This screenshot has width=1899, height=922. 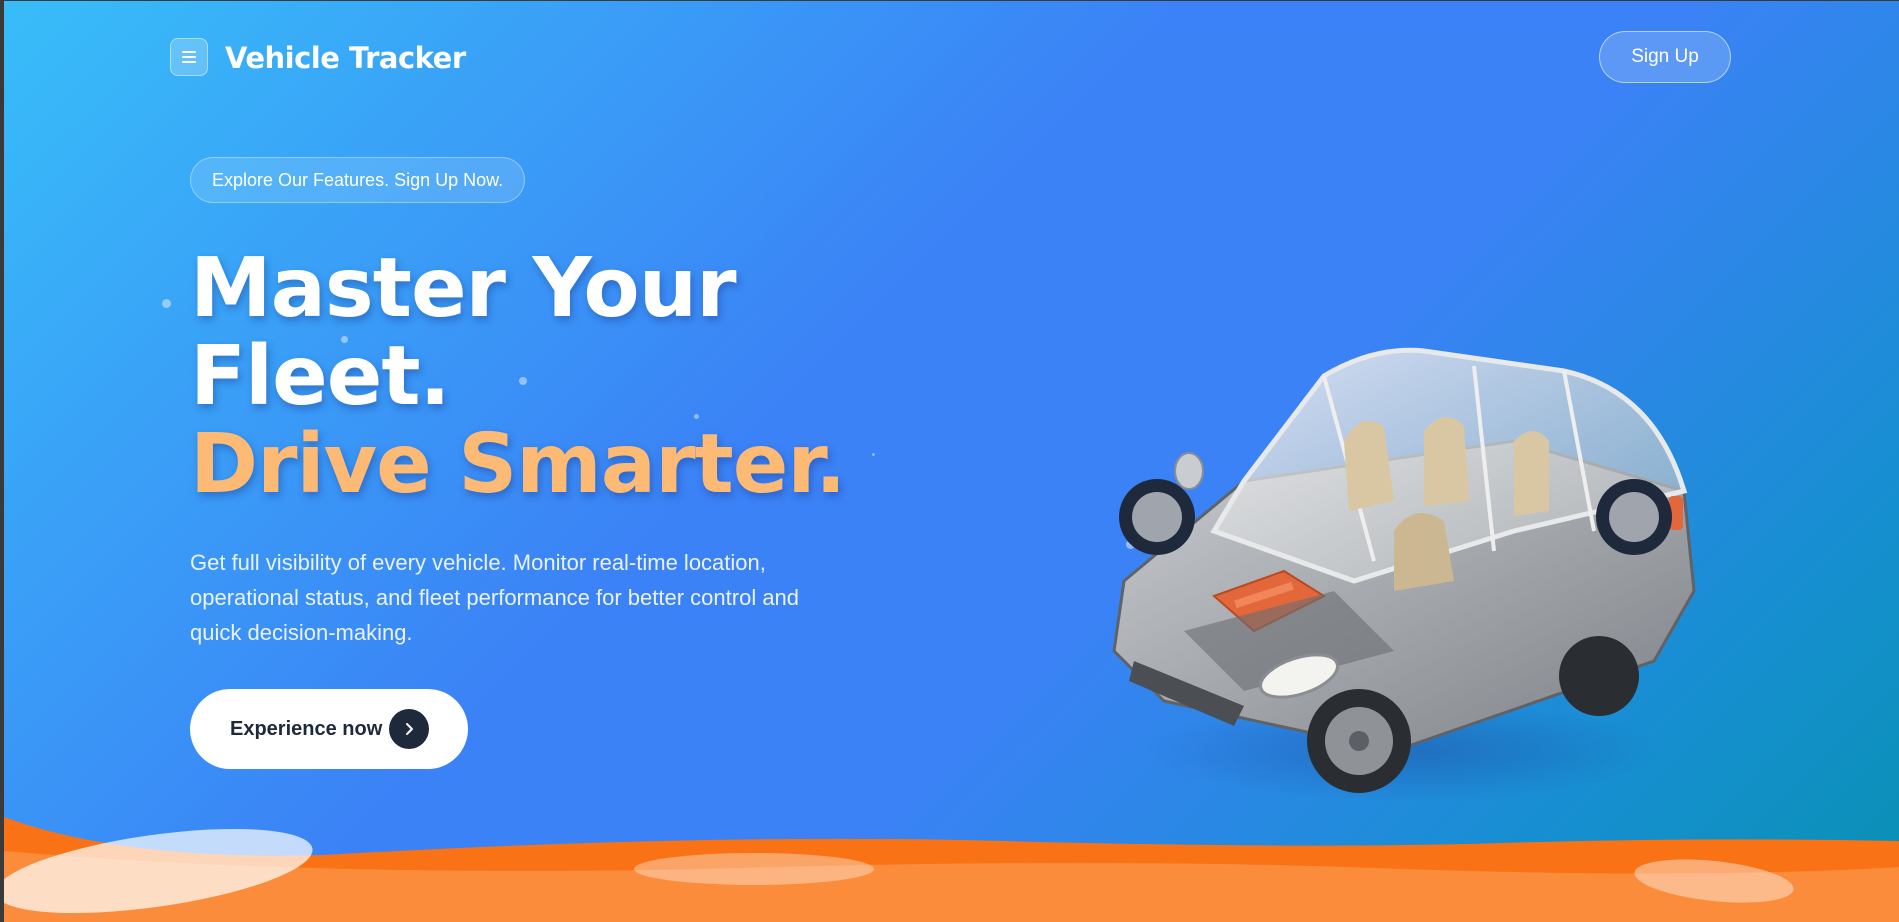 I want to click on top-nav: Vehicle Tracker Sign Up, so click(x=951, y=61).